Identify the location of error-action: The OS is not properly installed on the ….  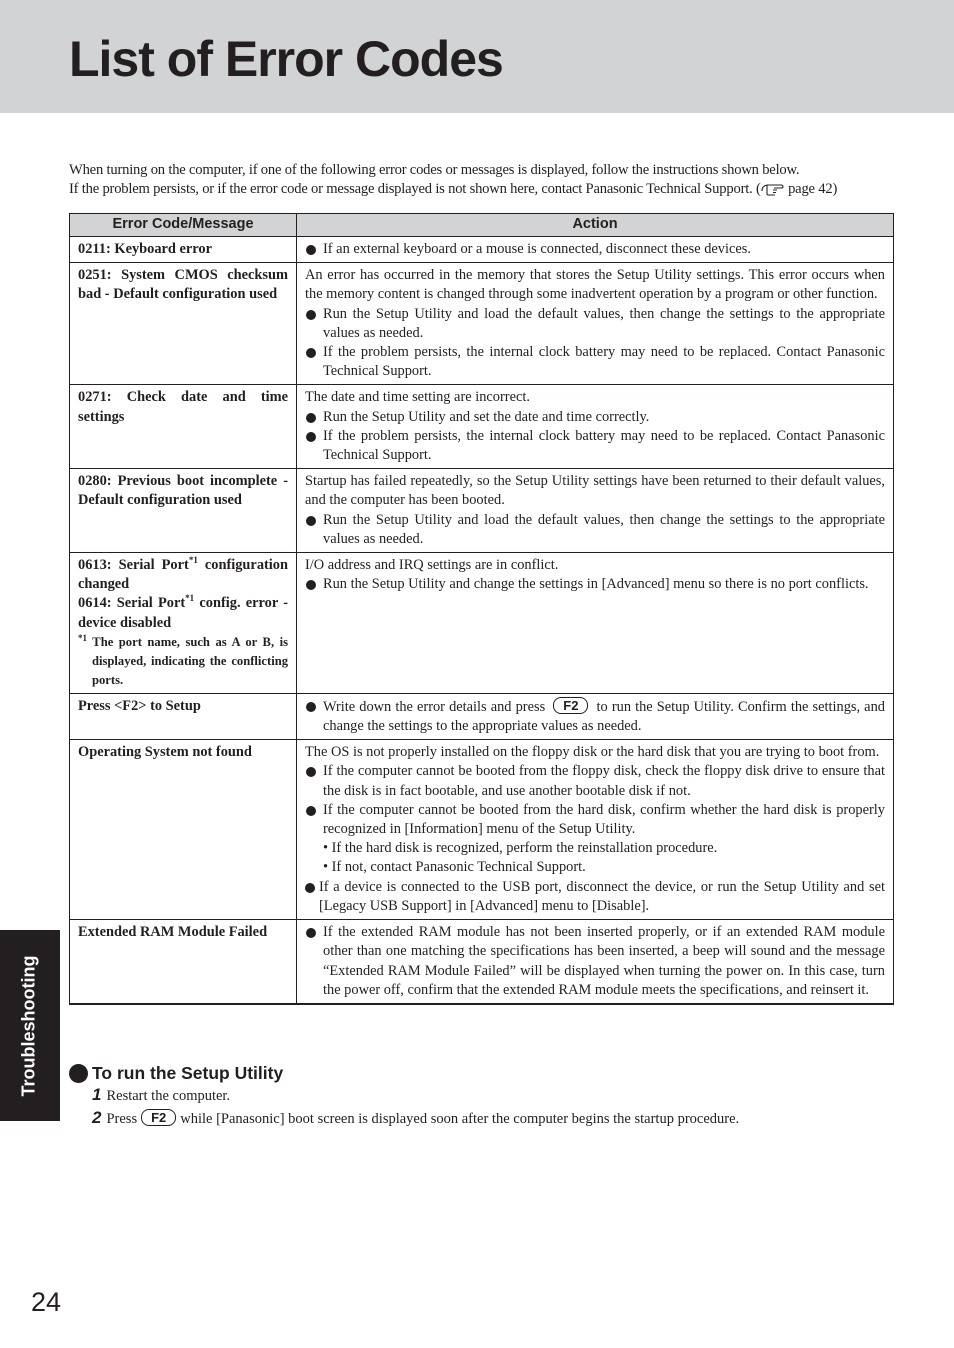
(595, 830).